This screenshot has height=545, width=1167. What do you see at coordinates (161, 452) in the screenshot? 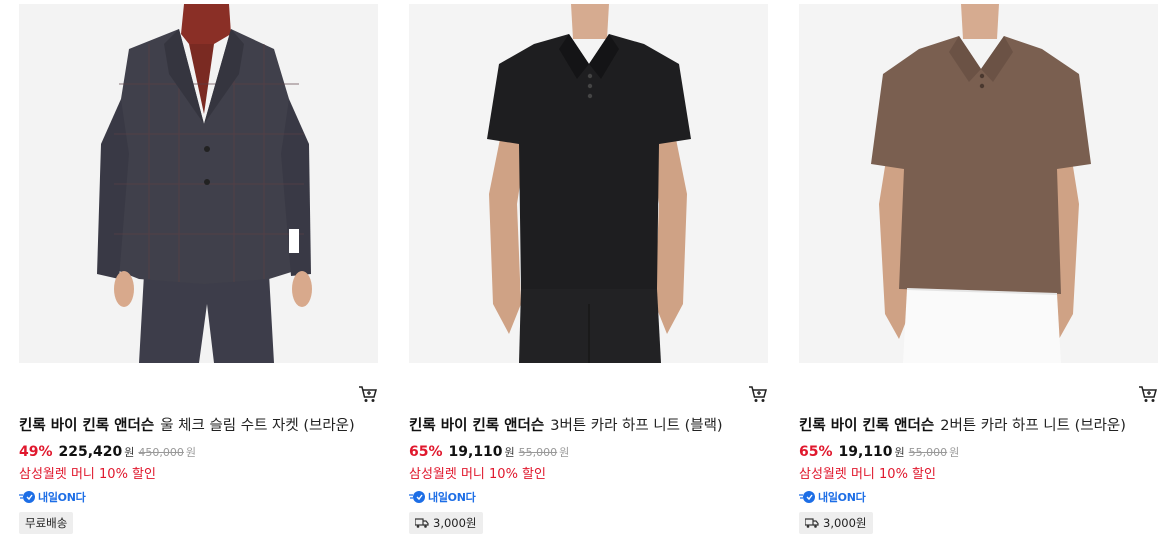
I see `original-price: 450,000` at bounding box center [161, 452].